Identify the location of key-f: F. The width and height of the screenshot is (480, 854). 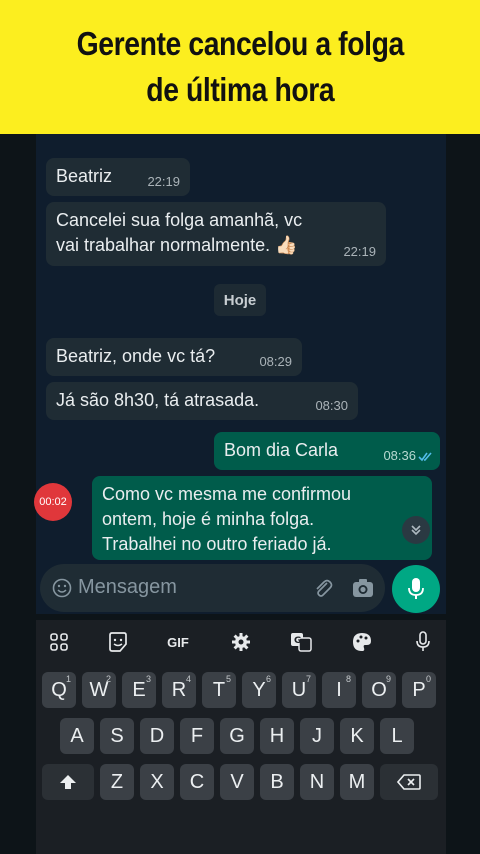
(197, 736).